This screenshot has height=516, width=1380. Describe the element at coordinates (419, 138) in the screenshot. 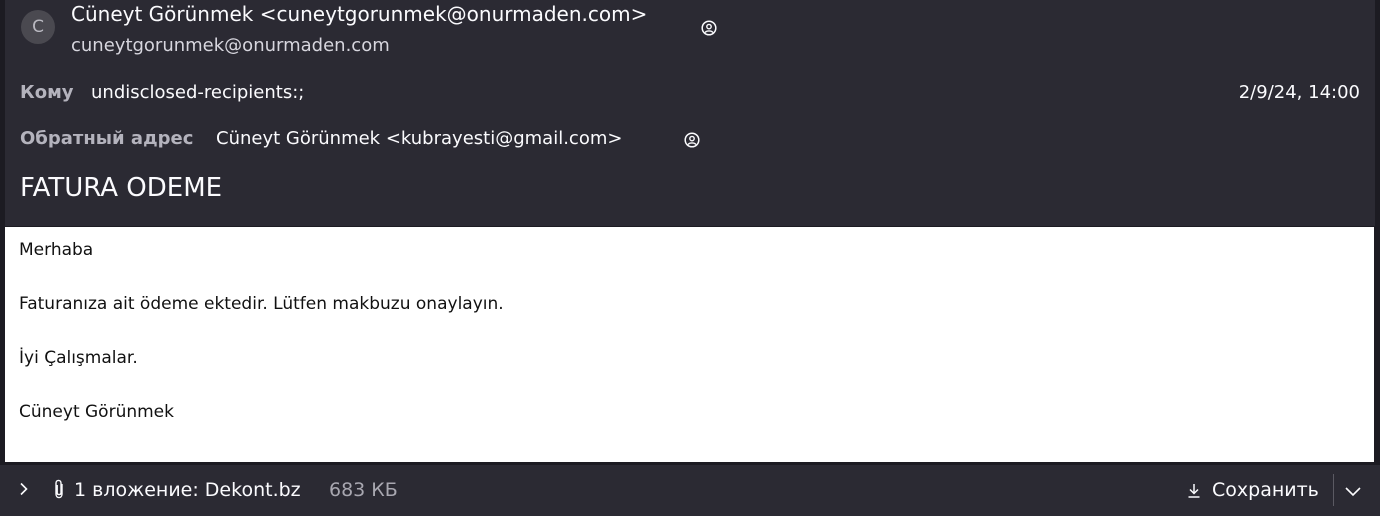

I see `reply-to-value: Cüneyt Görünmek <kubrayesti@gmail.com>` at that location.